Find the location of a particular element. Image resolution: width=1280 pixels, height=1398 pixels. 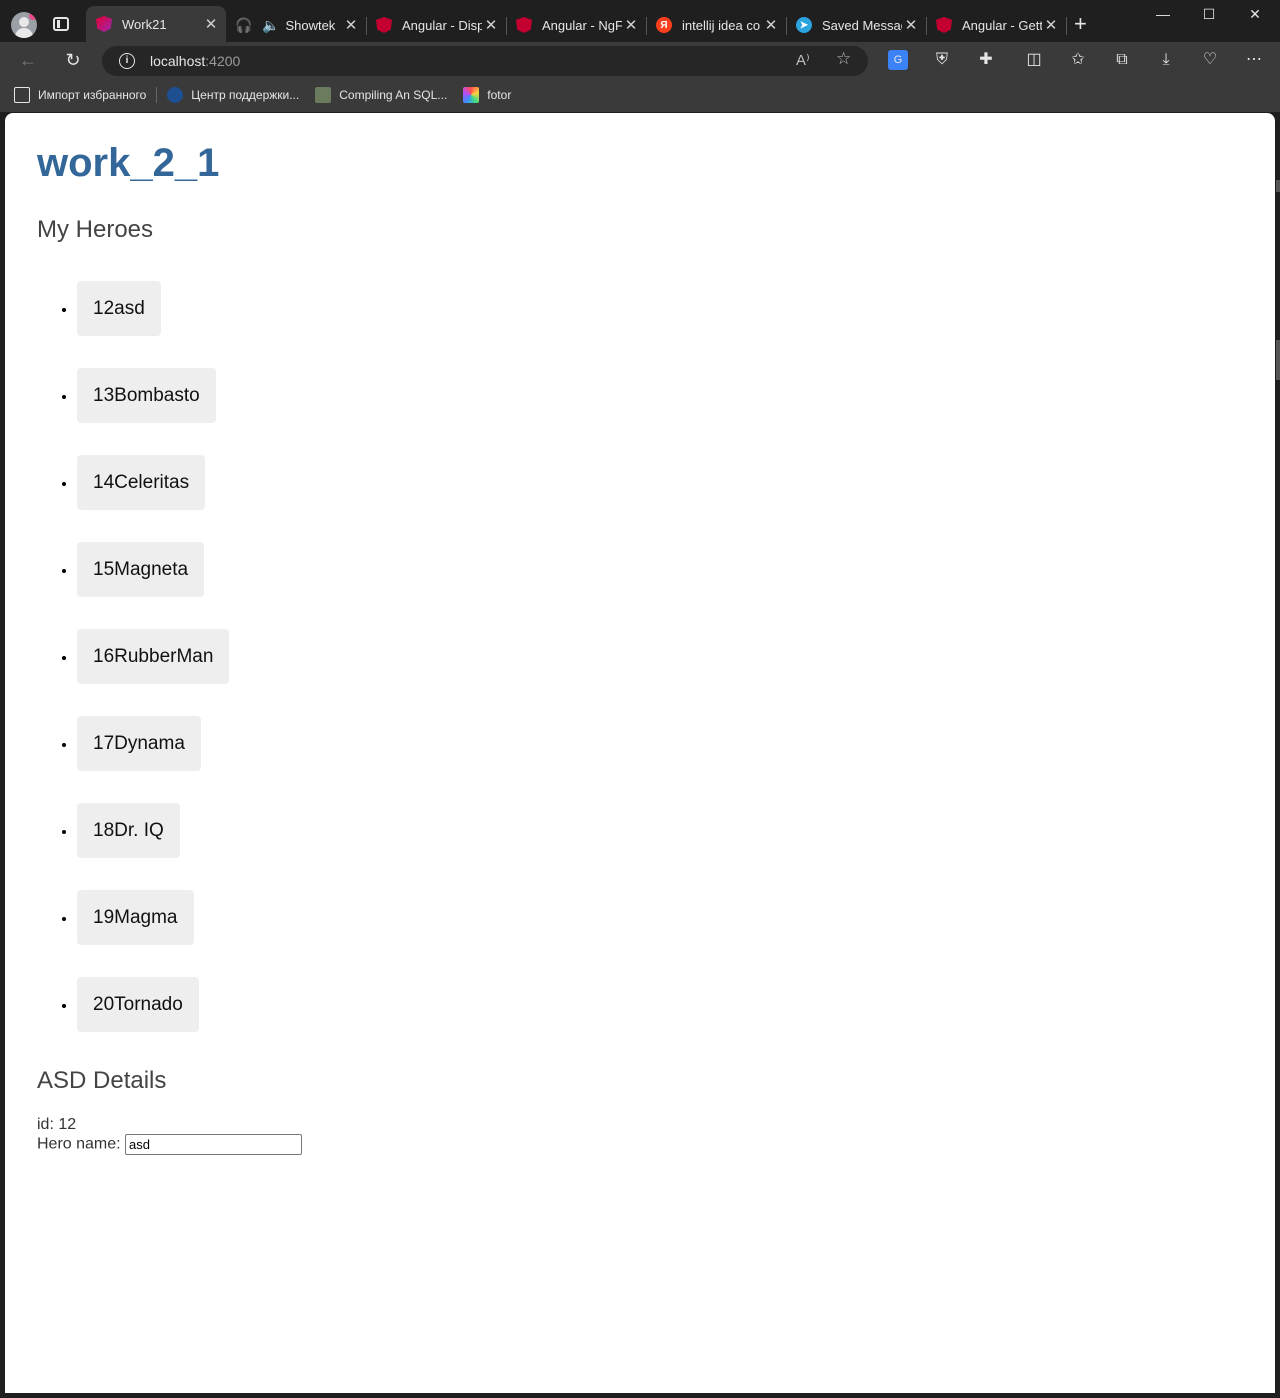

tab-title: Work21 is located at coordinates (144, 24).